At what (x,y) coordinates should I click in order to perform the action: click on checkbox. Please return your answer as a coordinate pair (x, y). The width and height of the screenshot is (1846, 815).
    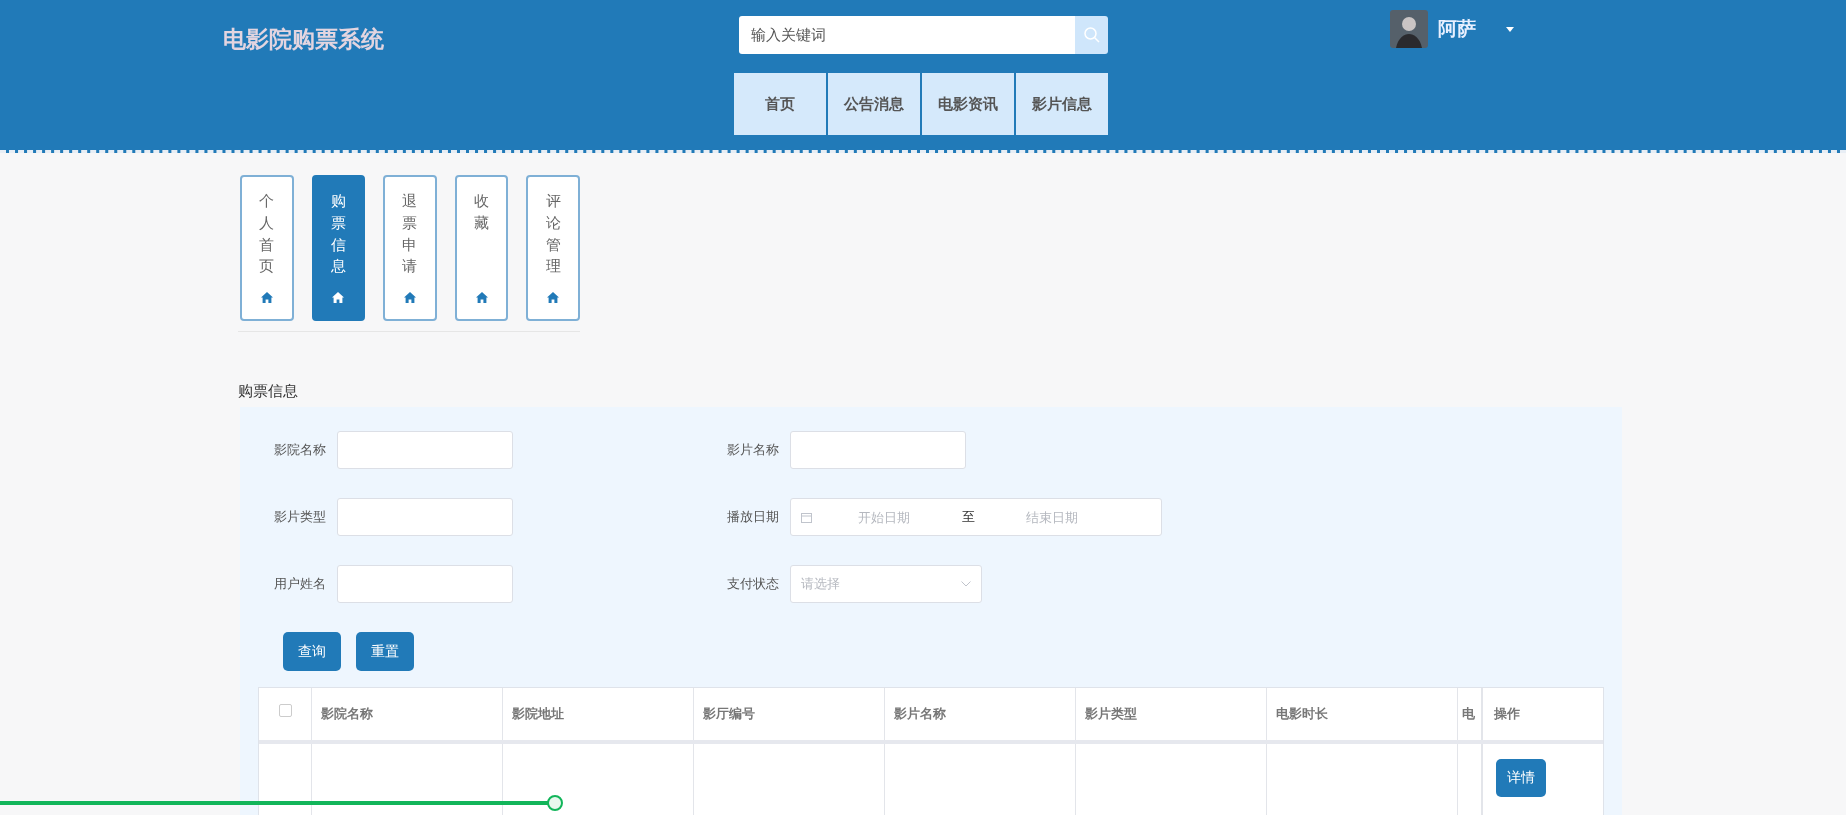
    Looking at the image, I should click on (285, 710).